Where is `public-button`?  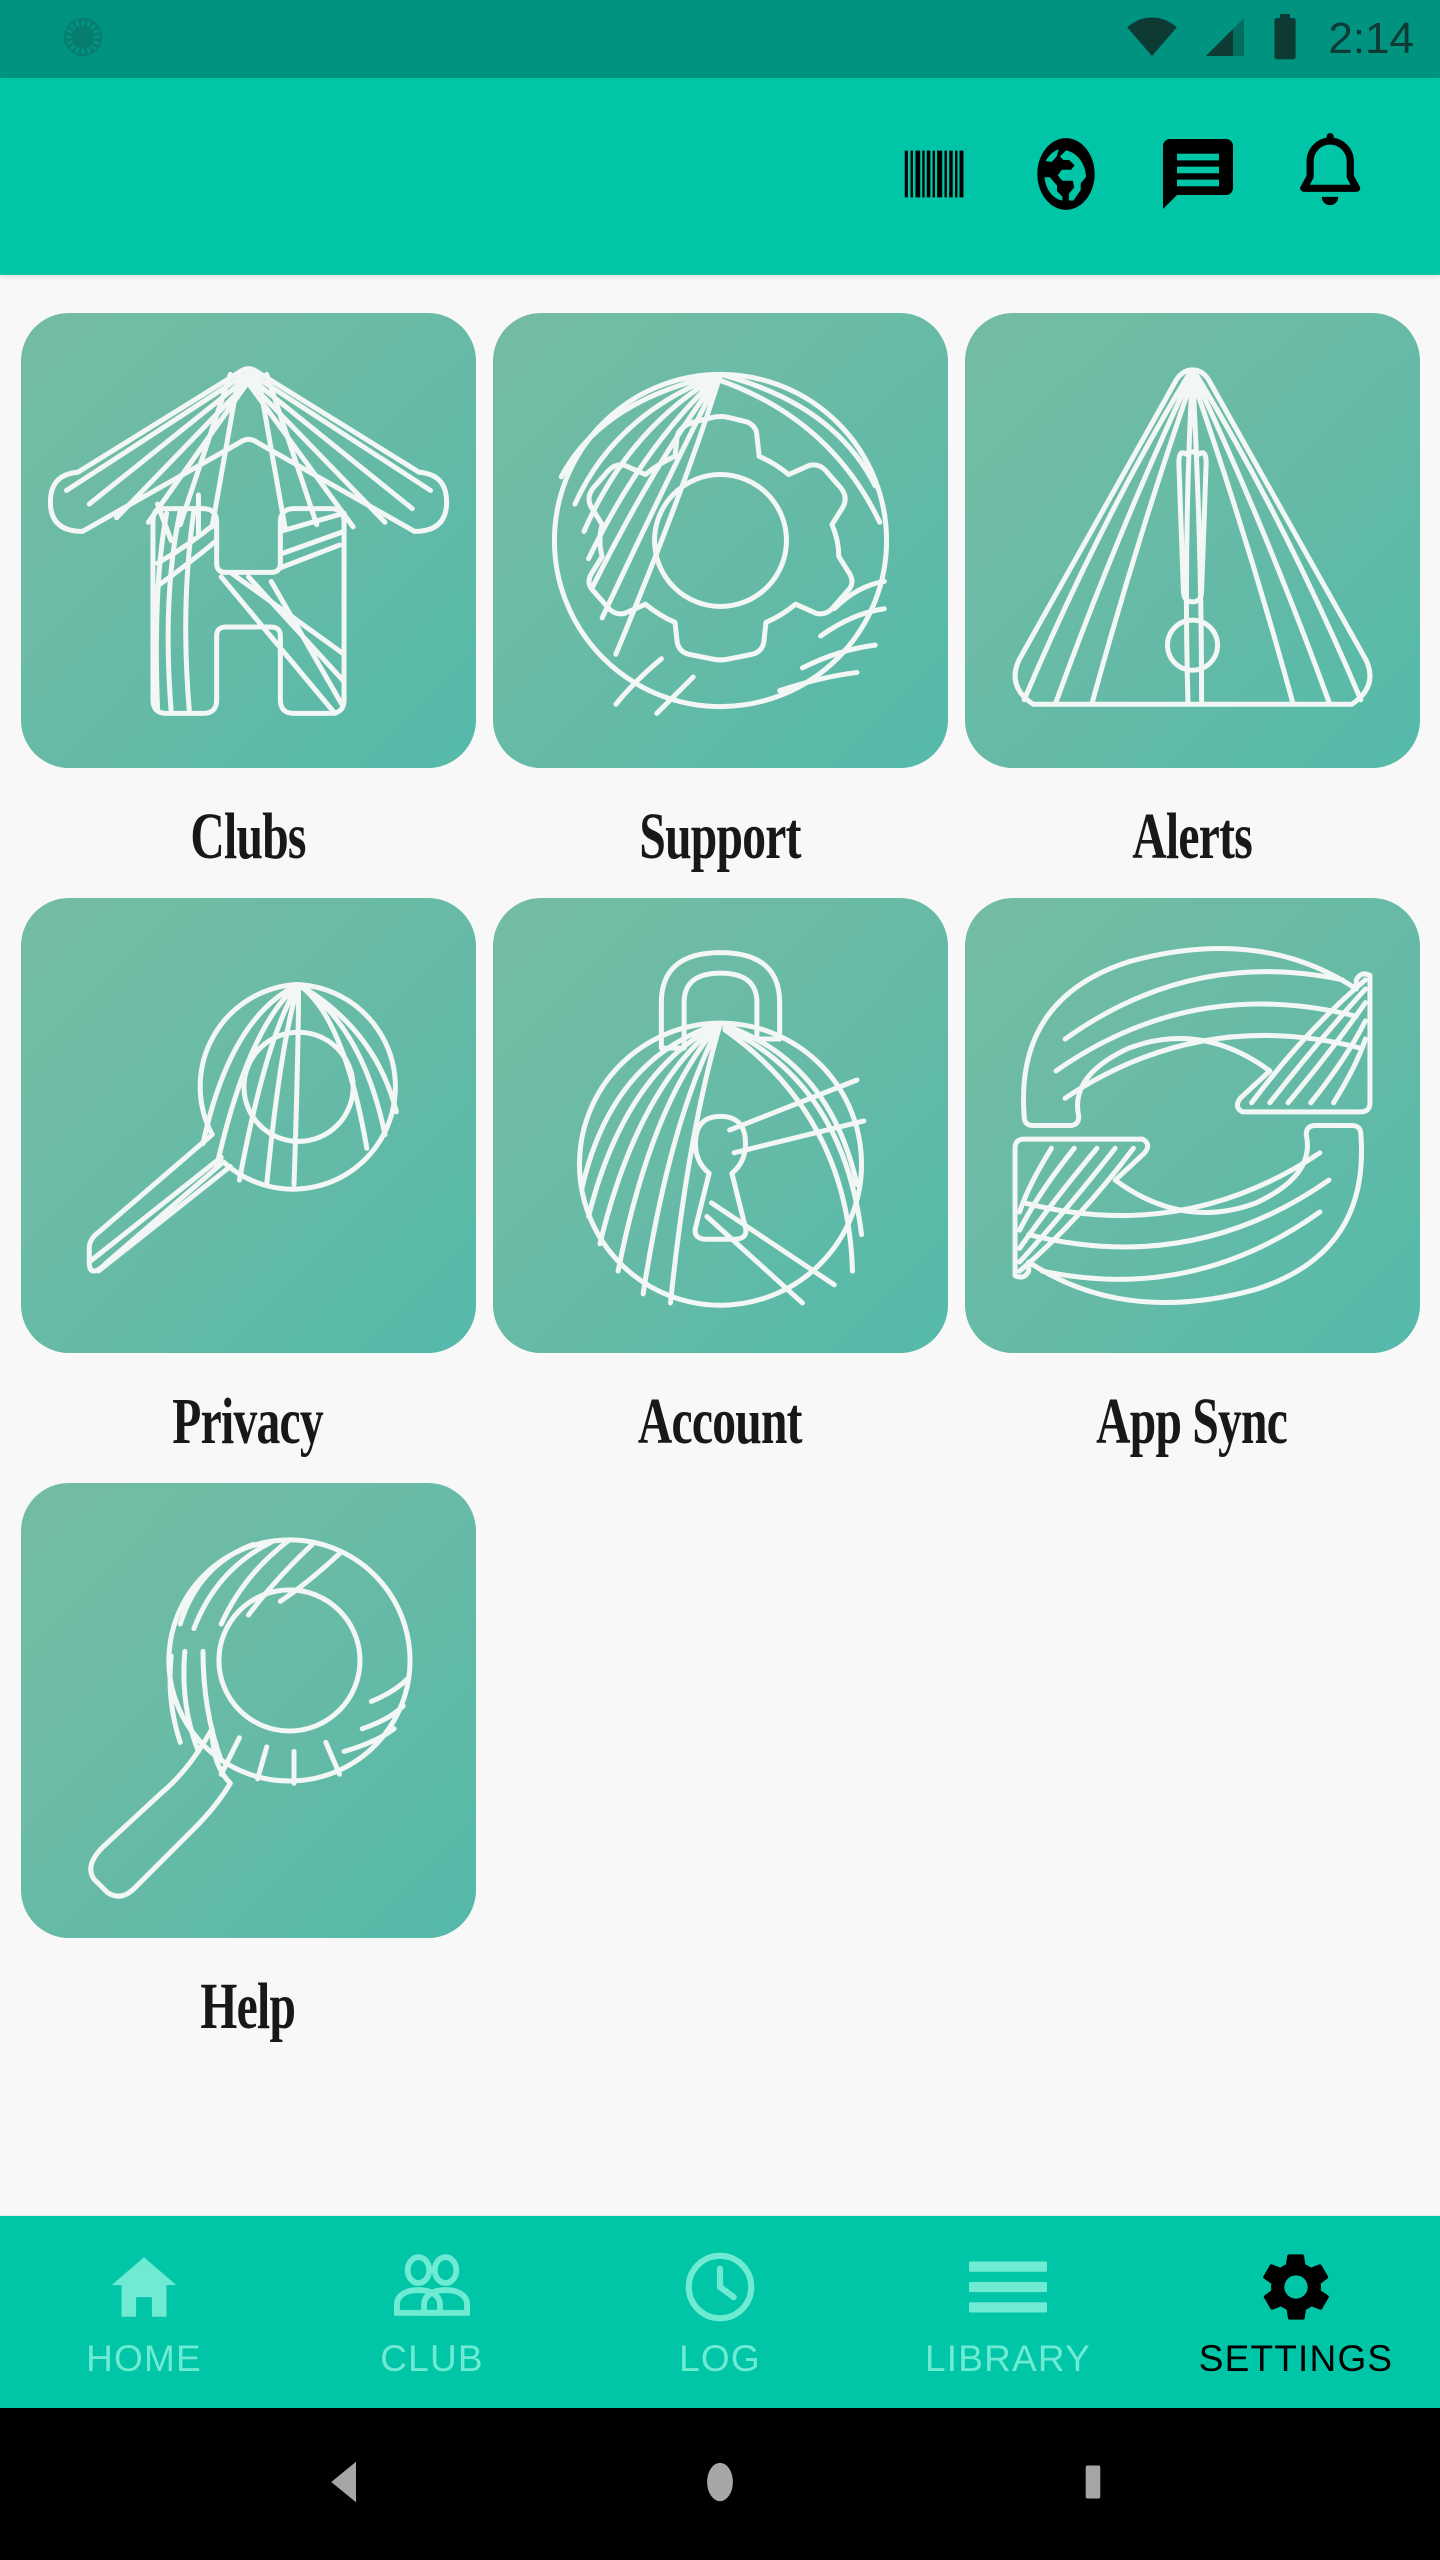
public-button is located at coordinates (1066, 177).